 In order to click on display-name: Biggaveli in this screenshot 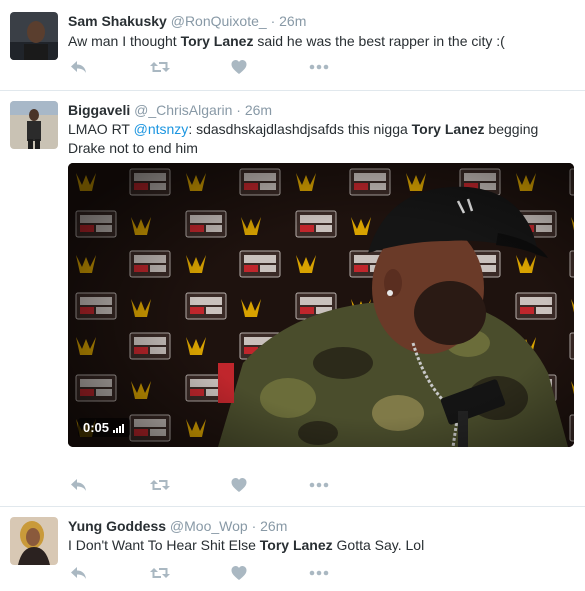, I will do `click(99, 110)`.